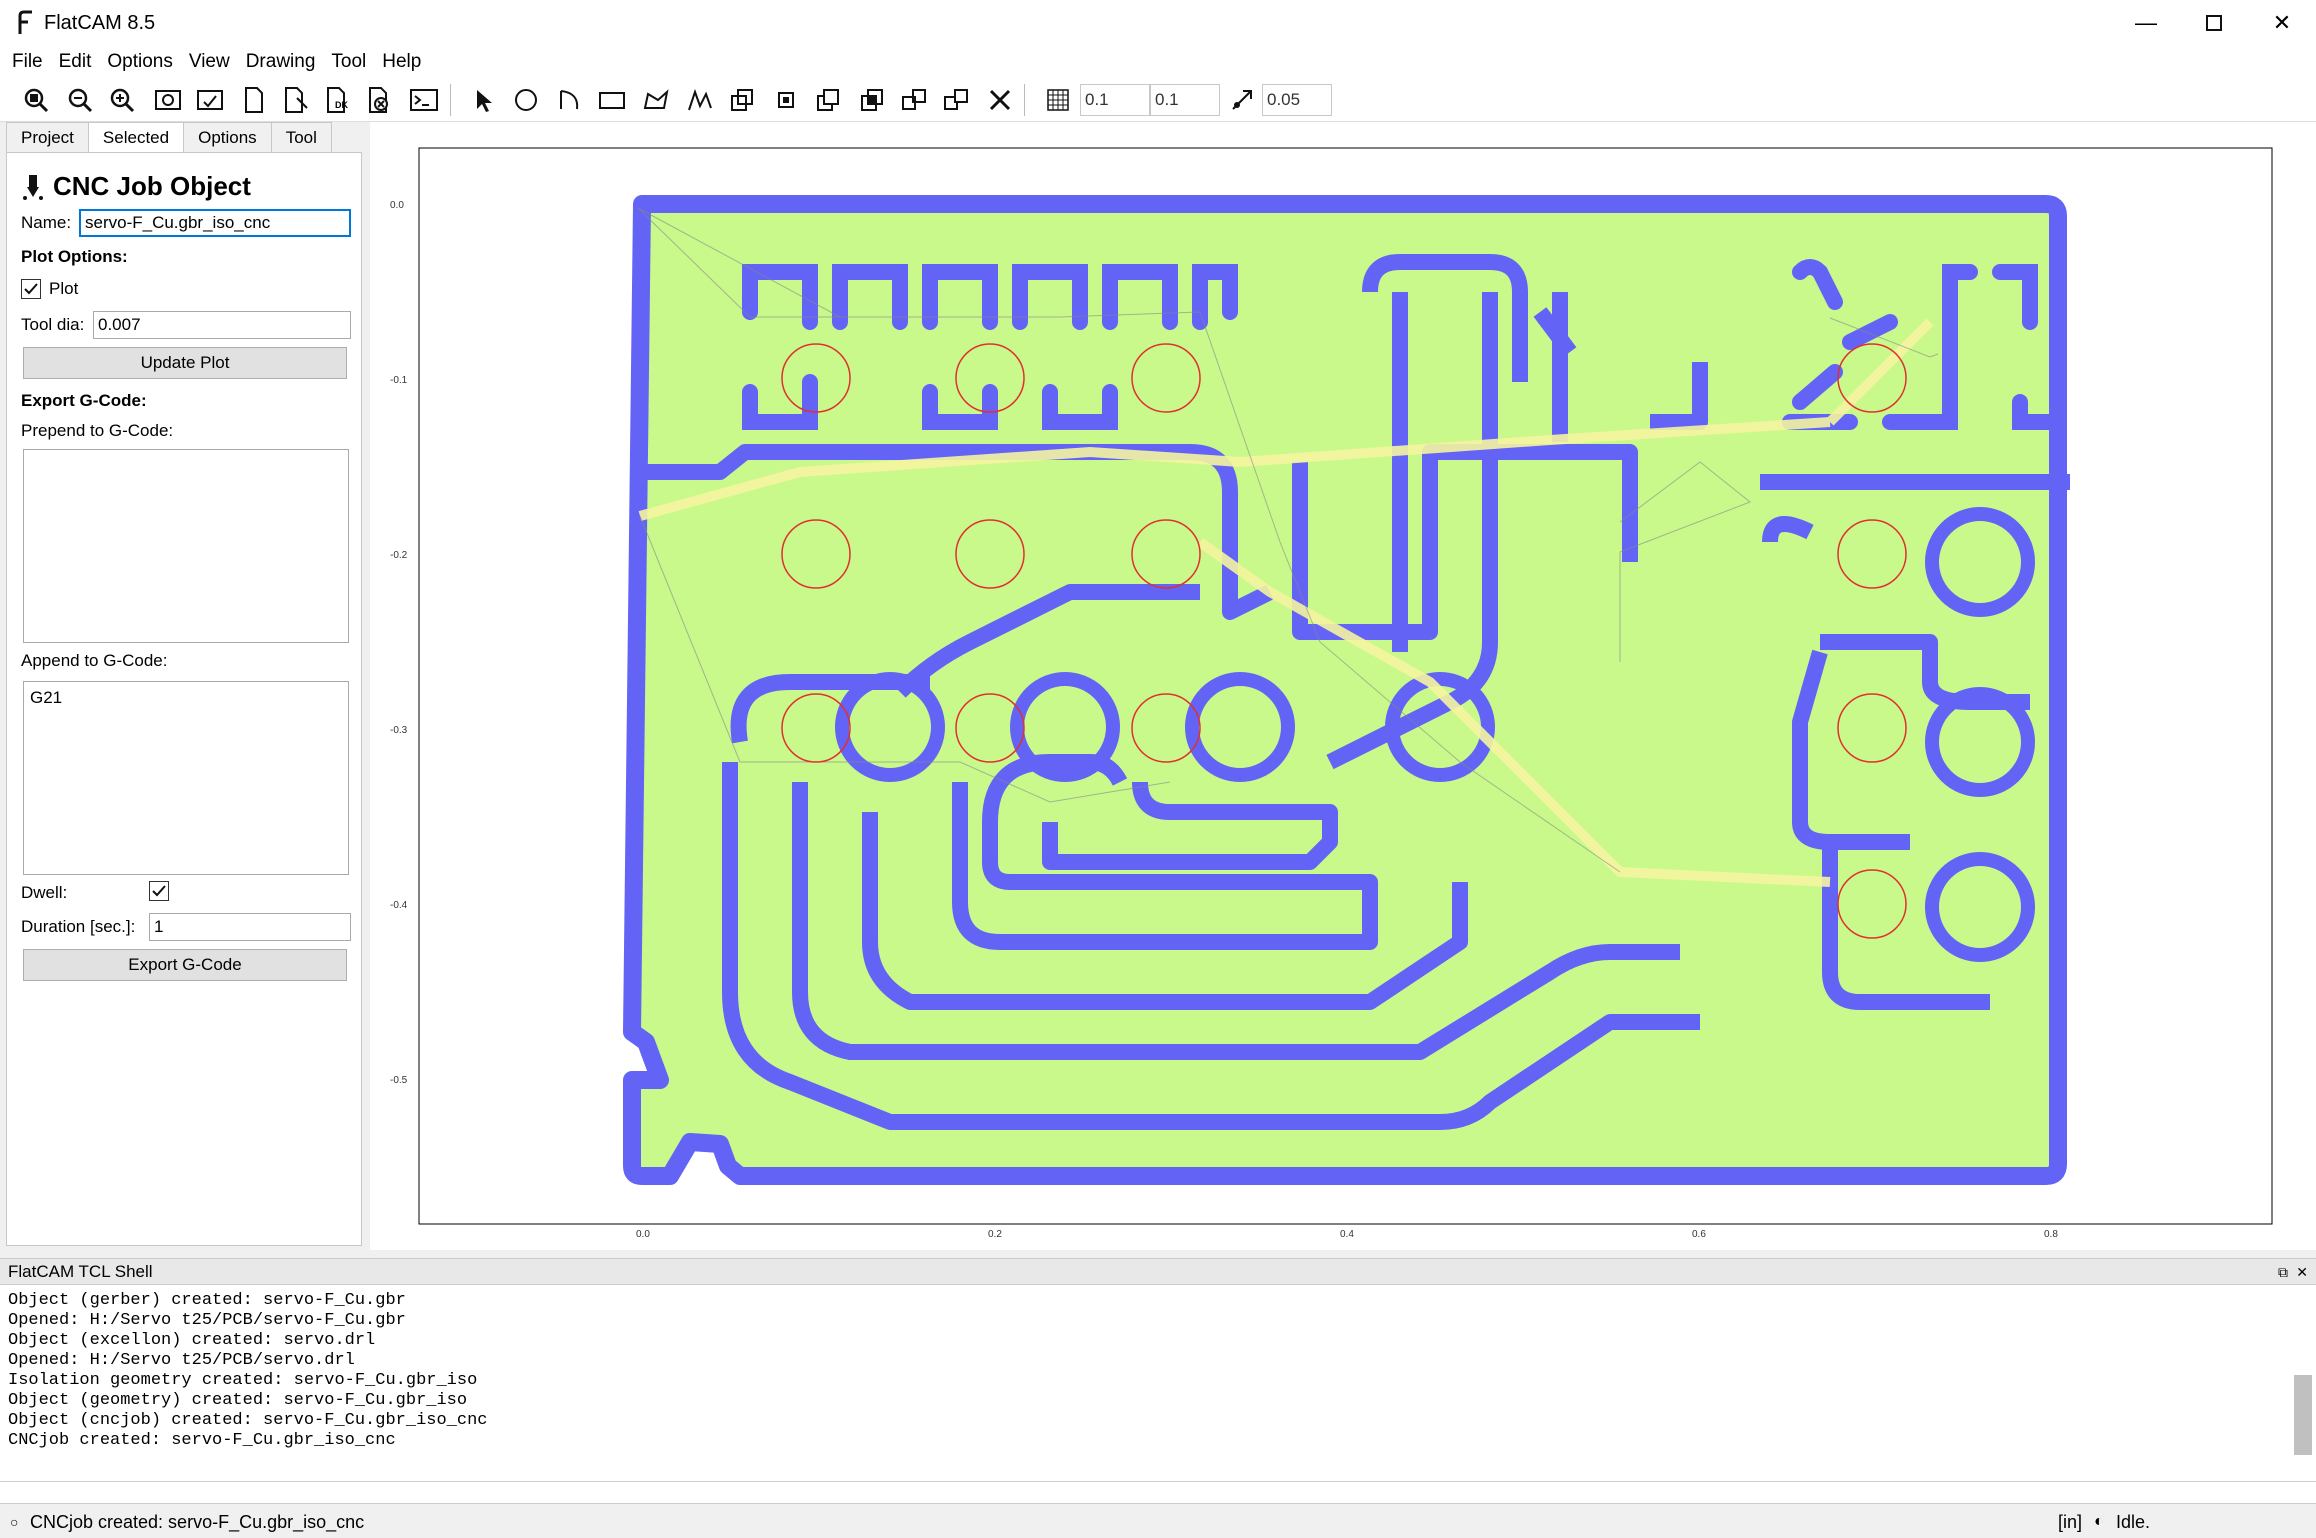 The width and height of the screenshot is (2316, 1538). Describe the element at coordinates (2133, 1522) in the screenshot. I see `state-label: Idle.` at that location.